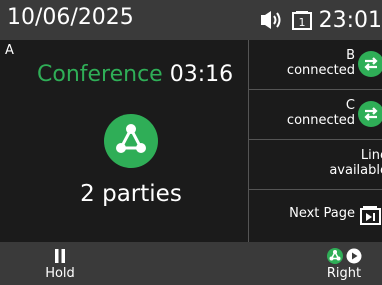  I want to click on line-indicator-icon: 1, so click(301, 20).